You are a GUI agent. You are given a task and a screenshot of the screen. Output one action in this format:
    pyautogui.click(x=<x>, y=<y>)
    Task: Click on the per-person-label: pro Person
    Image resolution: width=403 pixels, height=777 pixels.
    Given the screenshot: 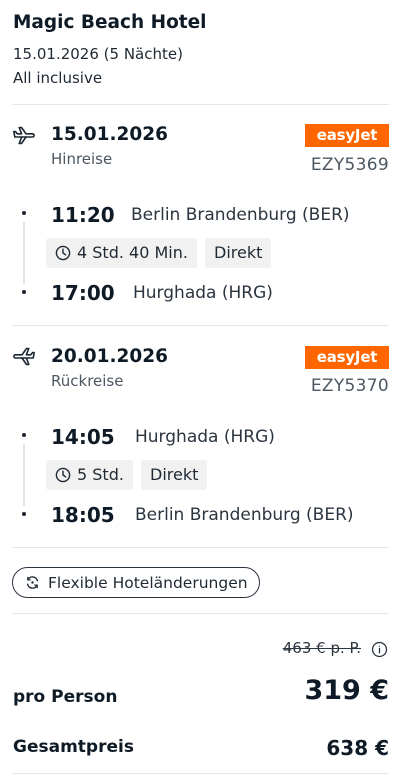 What is the action you would take?
    pyautogui.click(x=65, y=697)
    